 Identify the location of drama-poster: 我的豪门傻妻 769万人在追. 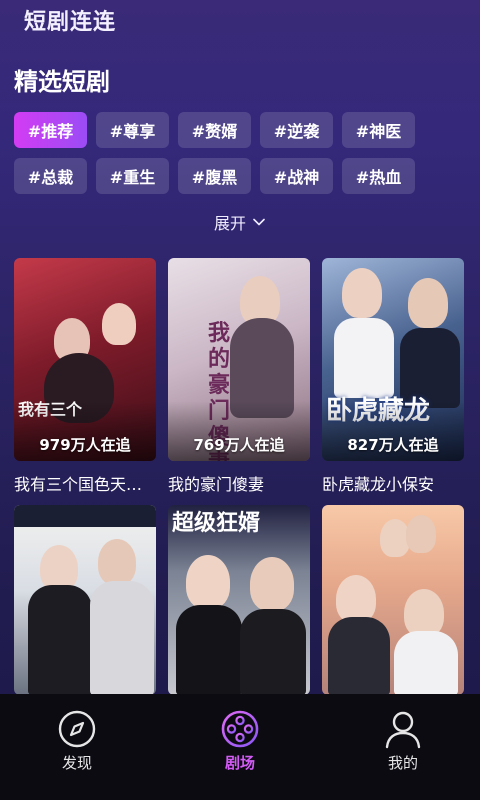
(239, 359).